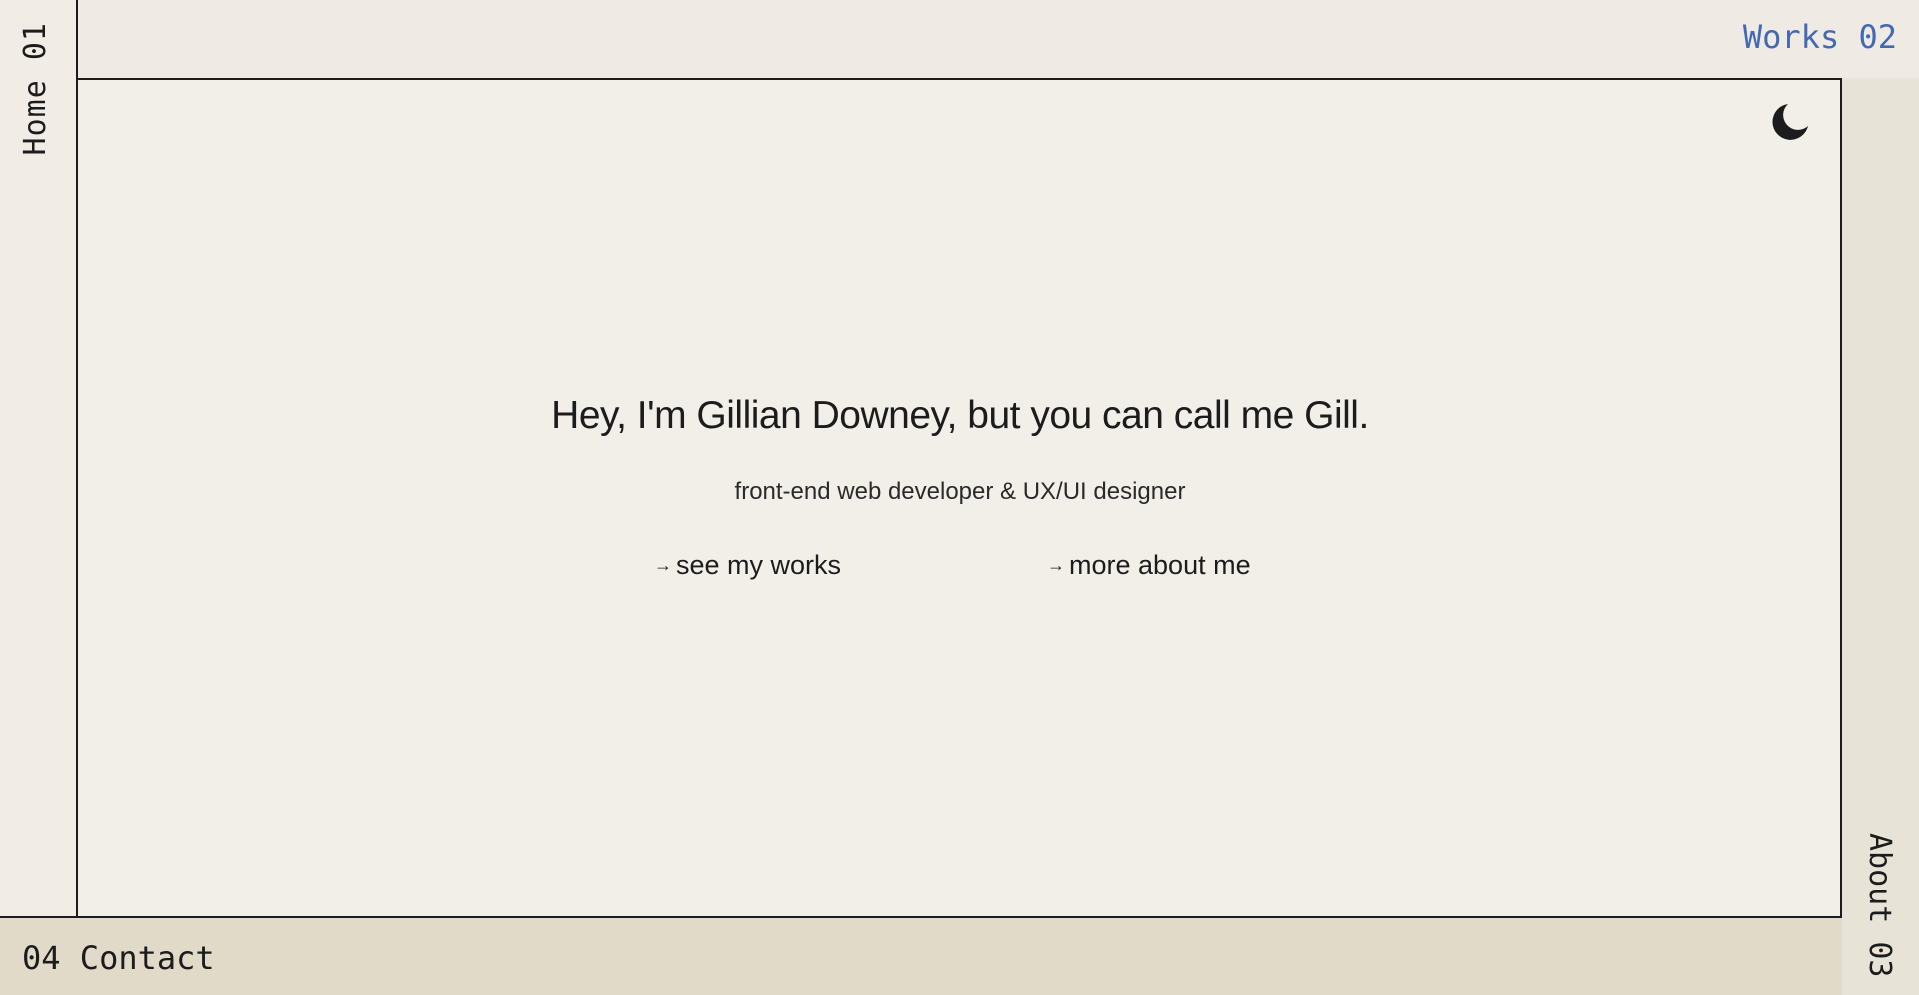  What do you see at coordinates (1879, 905) in the screenshot?
I see `nav-about-label: About 03` at bounding box center [1879, 905].